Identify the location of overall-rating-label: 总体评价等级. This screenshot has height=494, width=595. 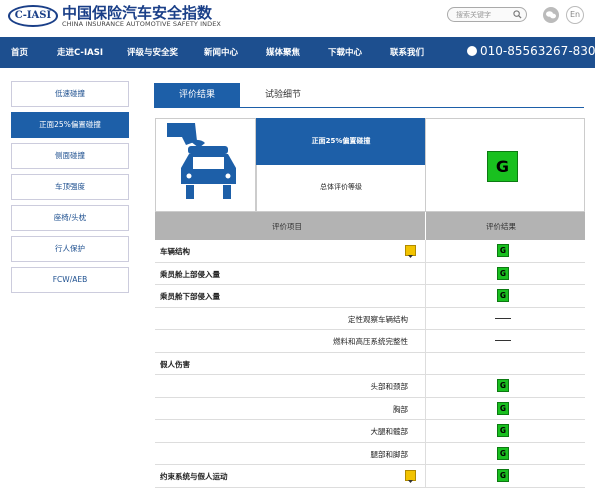
(341, 187).